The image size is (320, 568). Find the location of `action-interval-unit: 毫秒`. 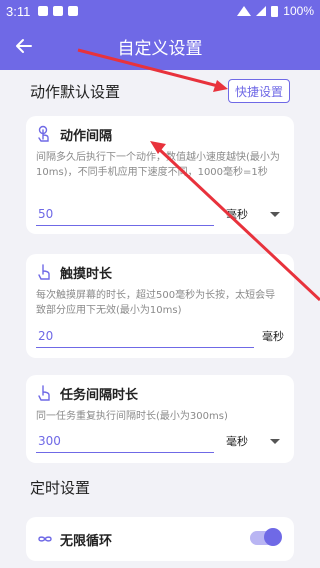

action-interval-unit: 毫秒 is located at coordinates (237, 214).